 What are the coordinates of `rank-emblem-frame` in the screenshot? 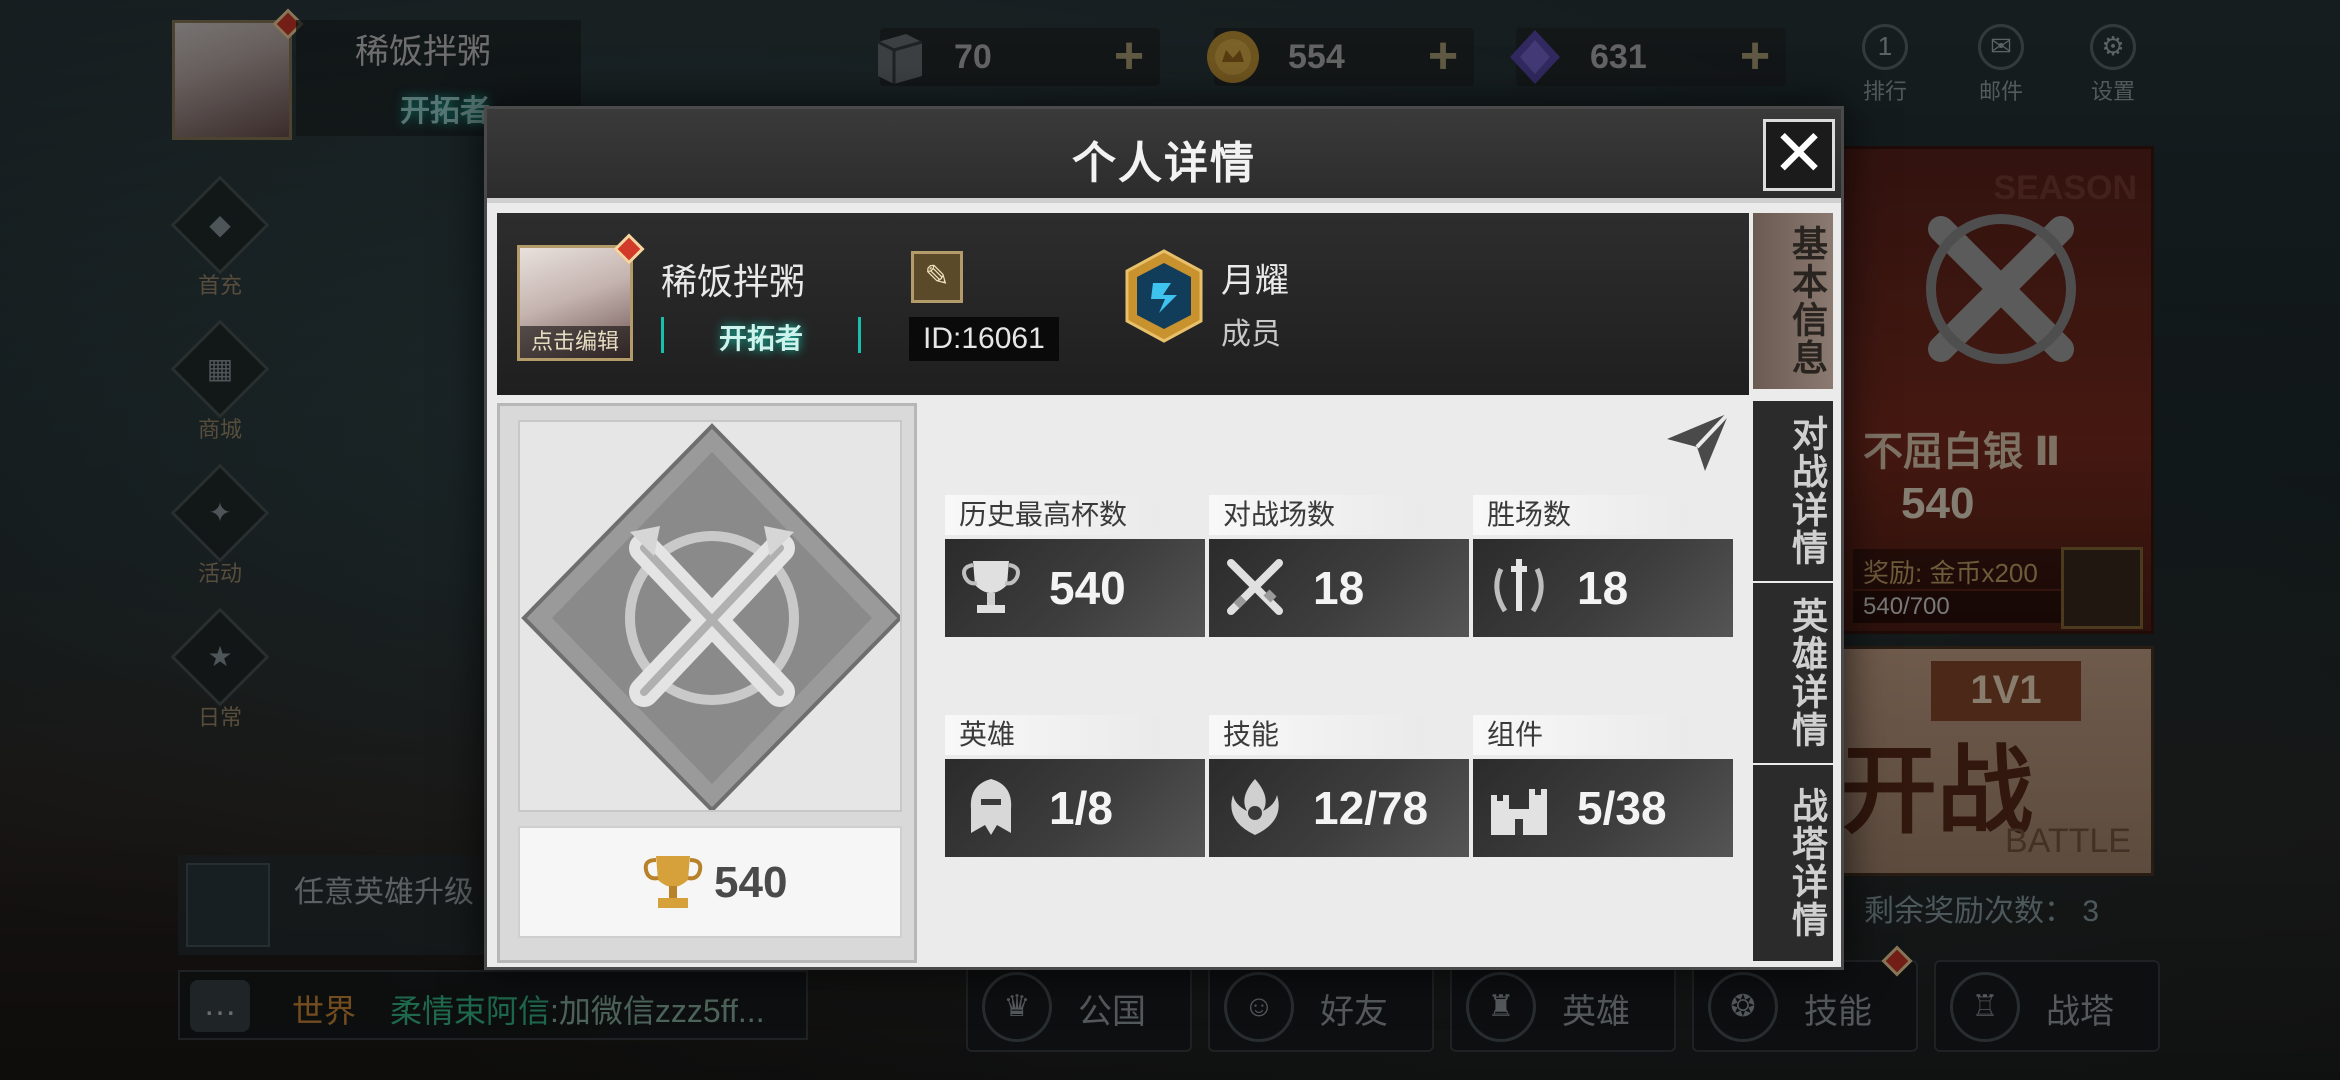 It's located at (710, 616).